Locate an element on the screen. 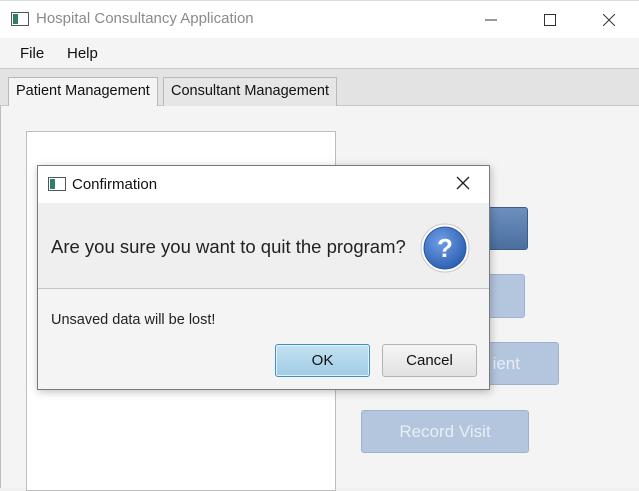  dialog-titlebar: Confirmation is located at coordinates (263, 184).